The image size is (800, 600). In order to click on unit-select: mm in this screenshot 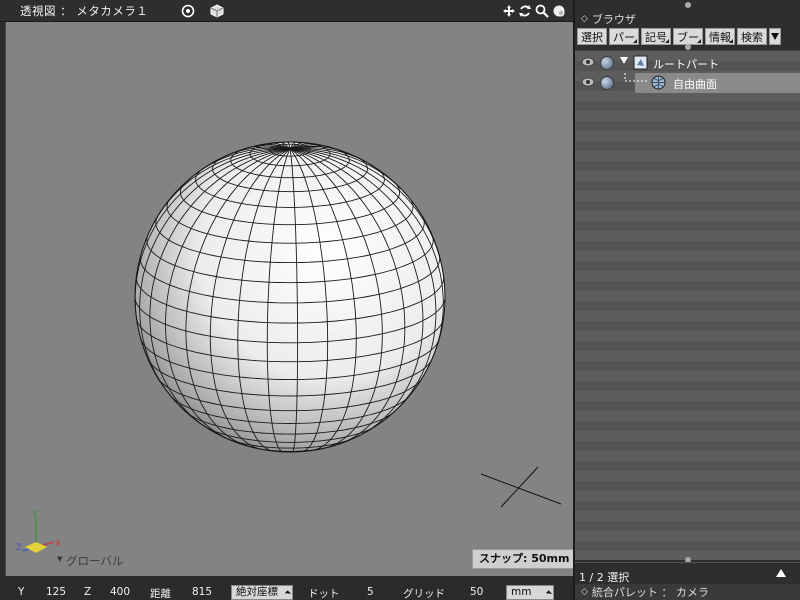, I will do `click(530, 592)`.